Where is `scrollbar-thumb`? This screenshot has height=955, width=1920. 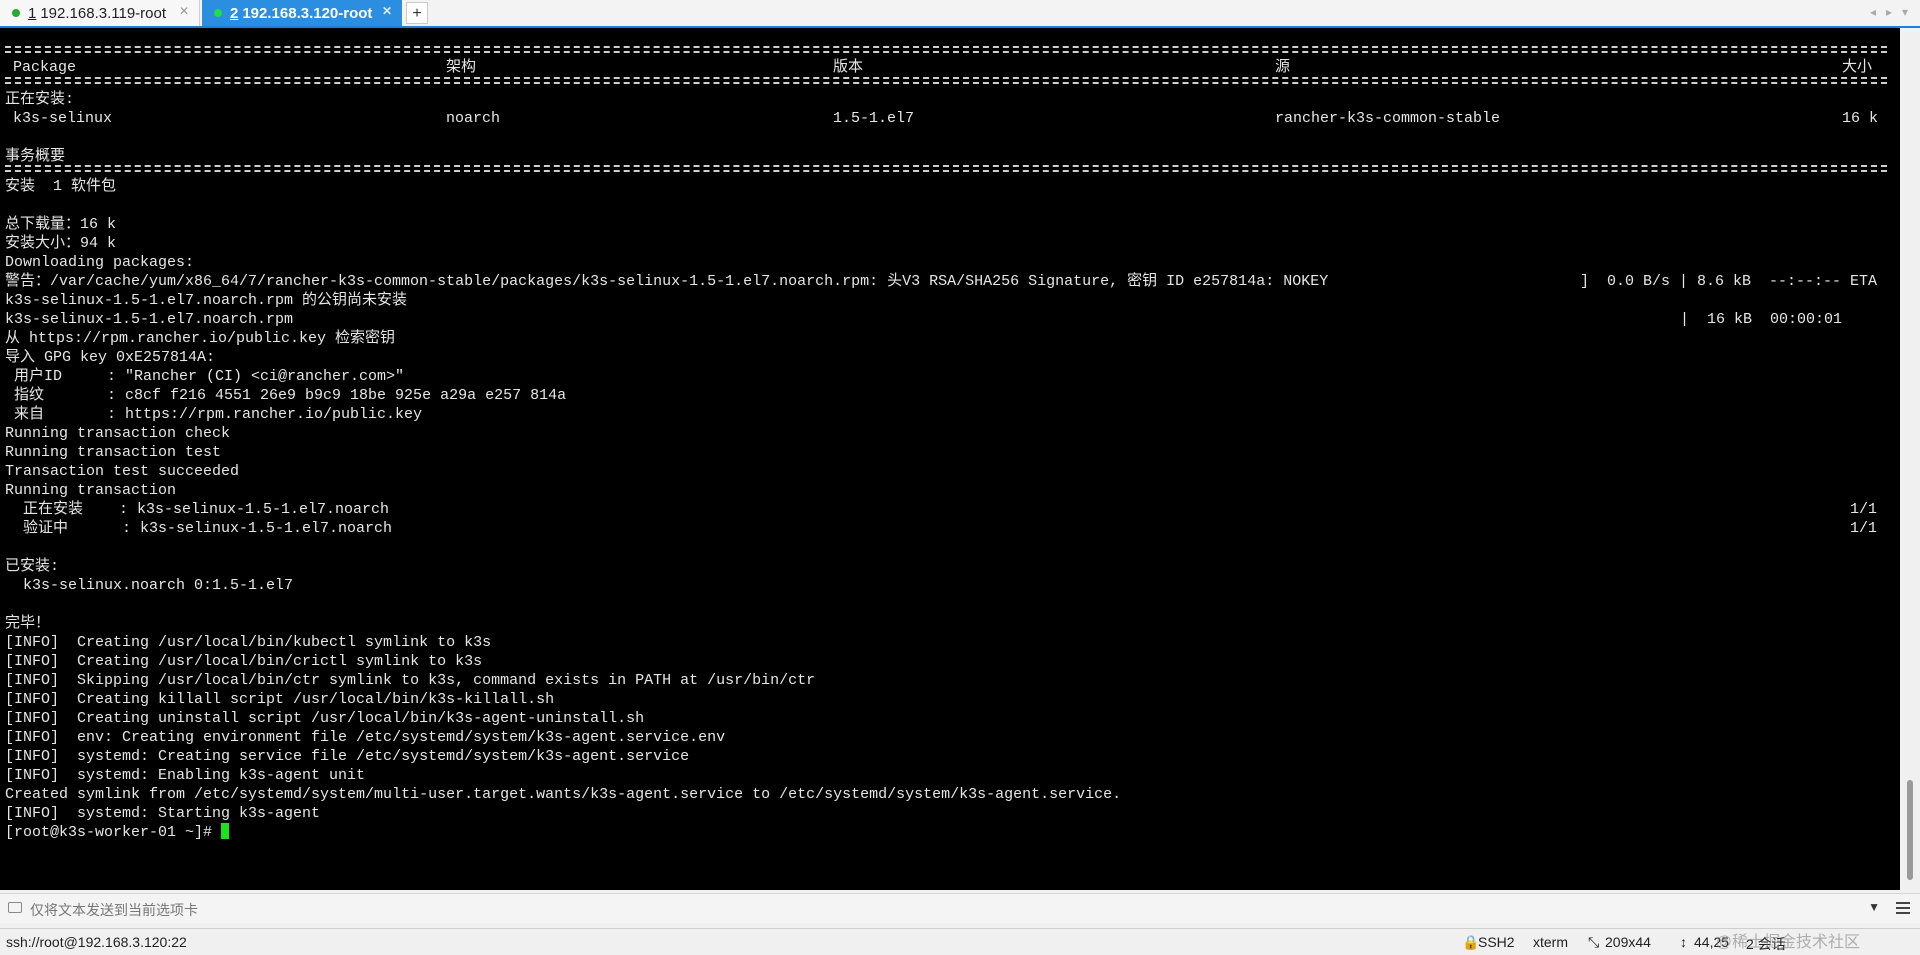 scrollbar-thumb is located at coordinates (1910, 830).